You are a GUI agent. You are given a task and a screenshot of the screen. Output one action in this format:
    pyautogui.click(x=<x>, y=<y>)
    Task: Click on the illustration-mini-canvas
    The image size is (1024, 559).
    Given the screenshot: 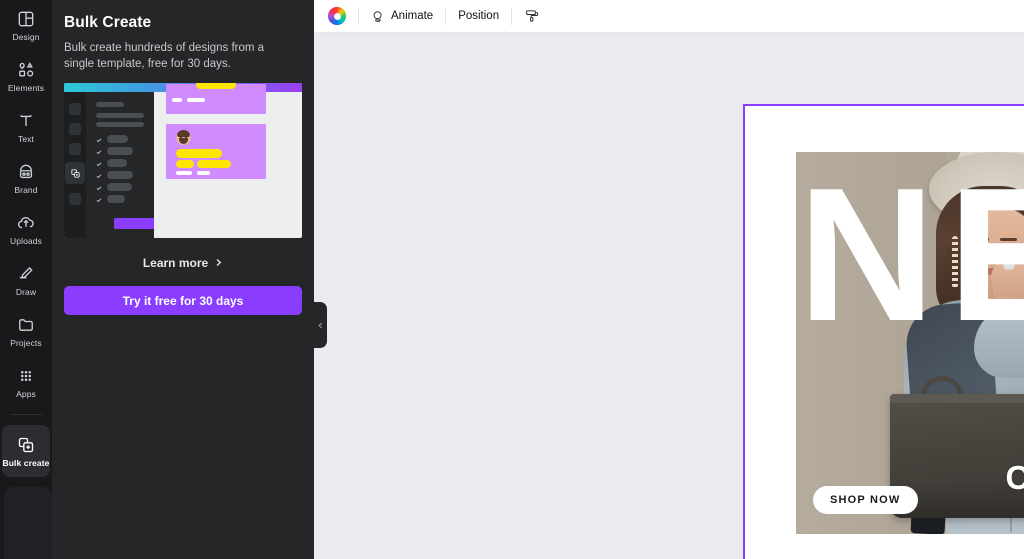 What is the action you would take?
    pyautogui.click(x=225, y=157)
    